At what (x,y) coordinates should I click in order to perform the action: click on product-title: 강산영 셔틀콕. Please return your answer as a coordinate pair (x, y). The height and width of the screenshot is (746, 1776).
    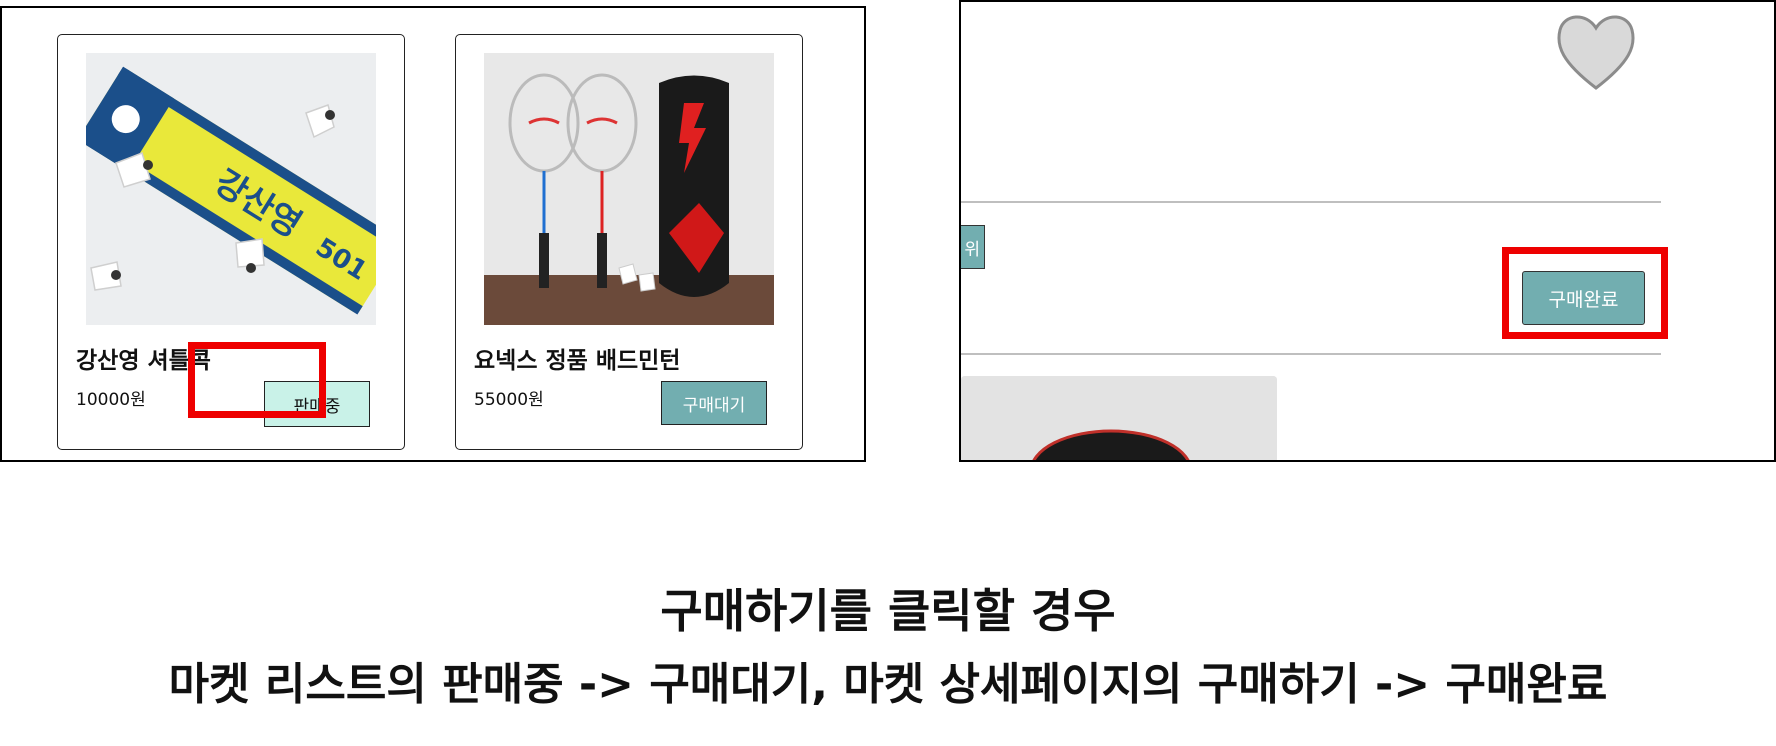
    Looking at the image, I should click on (143, 361).